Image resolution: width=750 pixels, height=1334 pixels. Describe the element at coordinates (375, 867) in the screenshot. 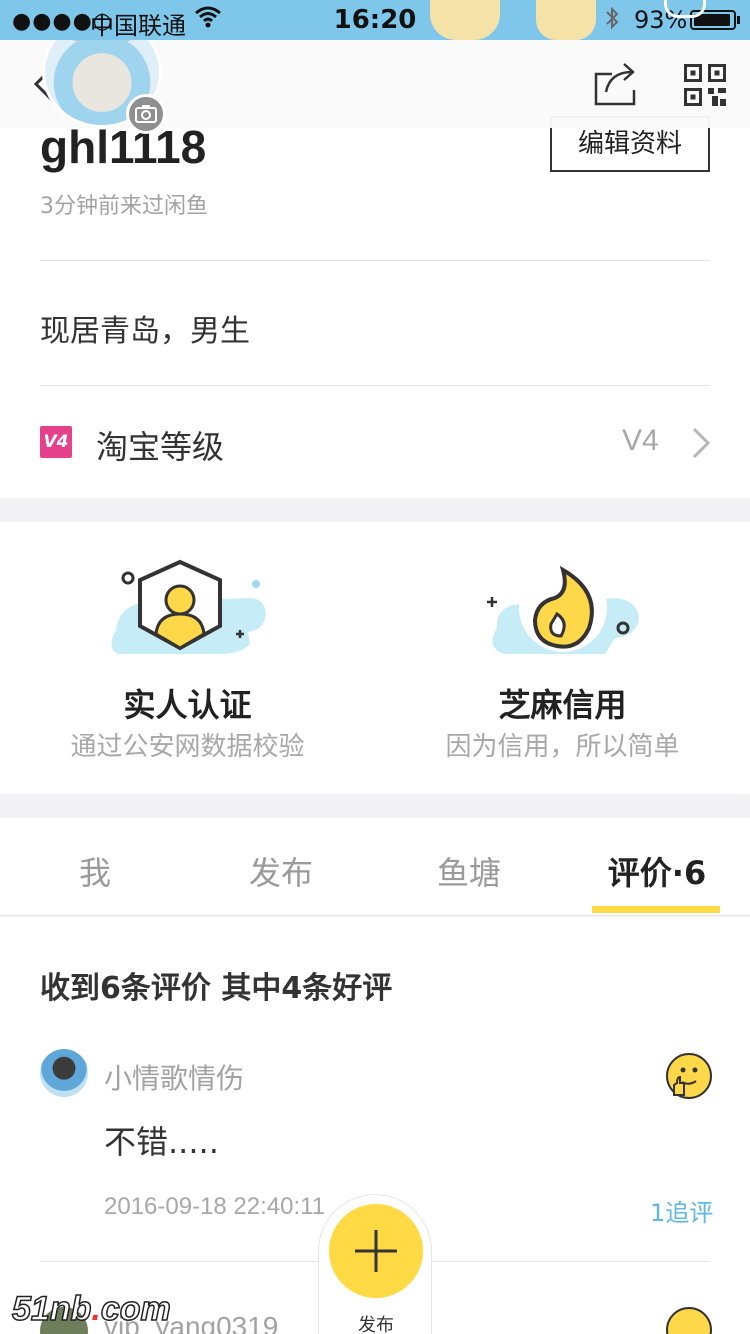

I see `tab-bar: 我 发布 鱼塘 评价·6` at that location.